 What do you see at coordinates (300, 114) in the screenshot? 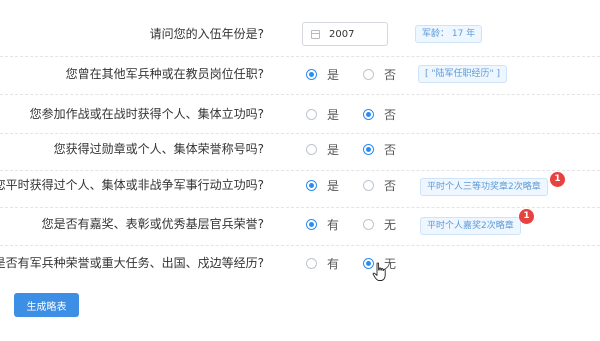
I see `row-combat-merit: 您参加作战或在战时获得个人、集体立功吗? 是 否` at bounding box center [300, 114].